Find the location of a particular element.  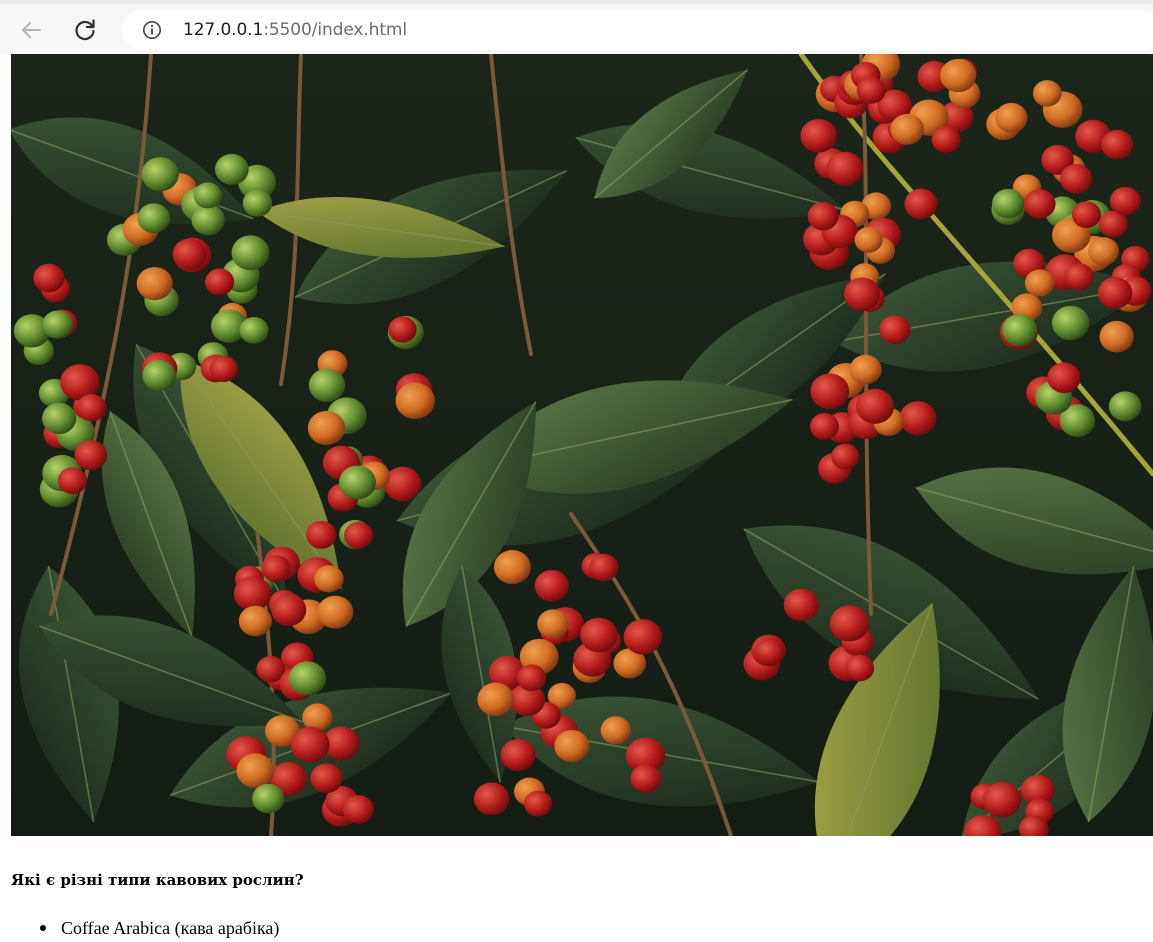

url-text: 127.0.0.1:5500/index.html is located at coordinates (295, 30).